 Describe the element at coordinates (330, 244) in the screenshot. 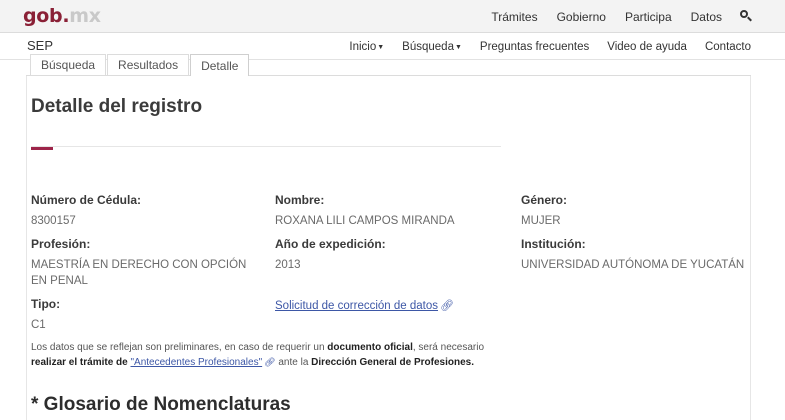

I see `anio-label: Año de expedición:` at that location.